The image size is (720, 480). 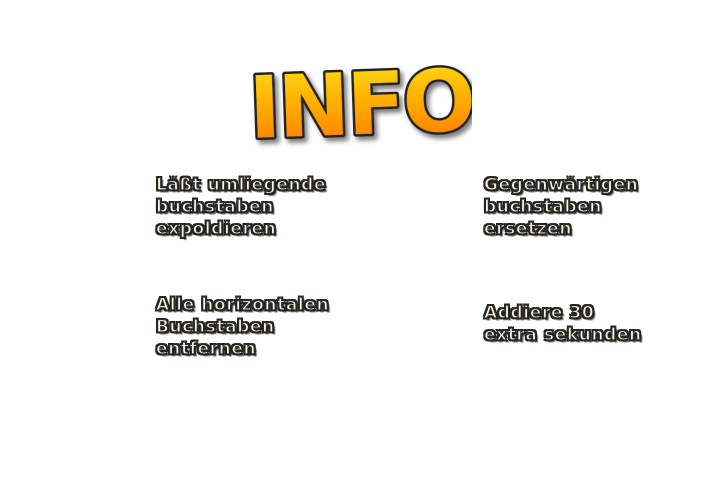 I want to click on info-item-explode-neighbors: Läßt umliegende buchstaben expoldieren, so click(x=241, y=206).